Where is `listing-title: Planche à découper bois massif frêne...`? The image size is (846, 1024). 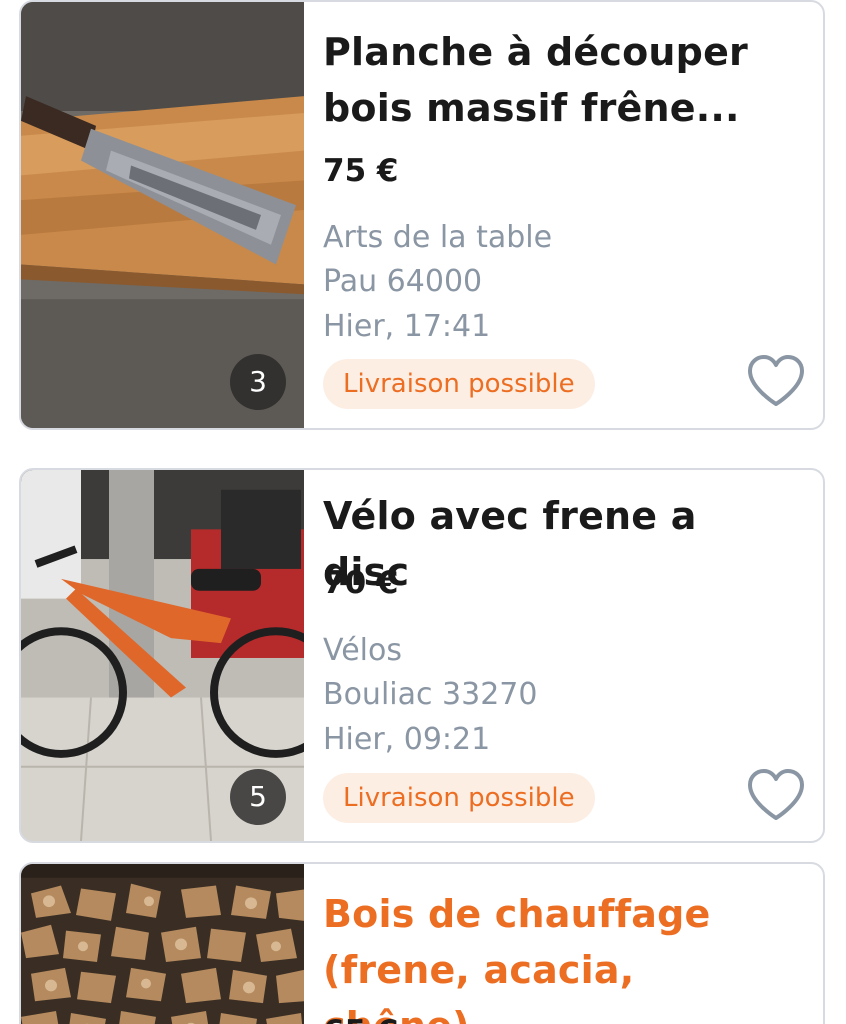
listing-title: Planche à découper bois massif frêne... is located at coordinates (543, 80).